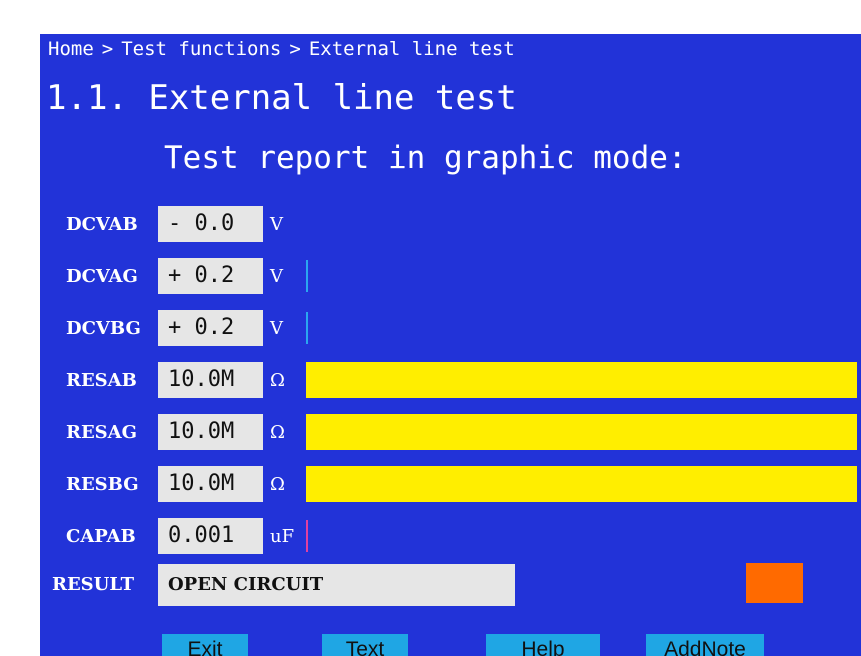 This screenshot has height=656, width=861. I want to click on measurement-label: RESAB, so click(101, 380).